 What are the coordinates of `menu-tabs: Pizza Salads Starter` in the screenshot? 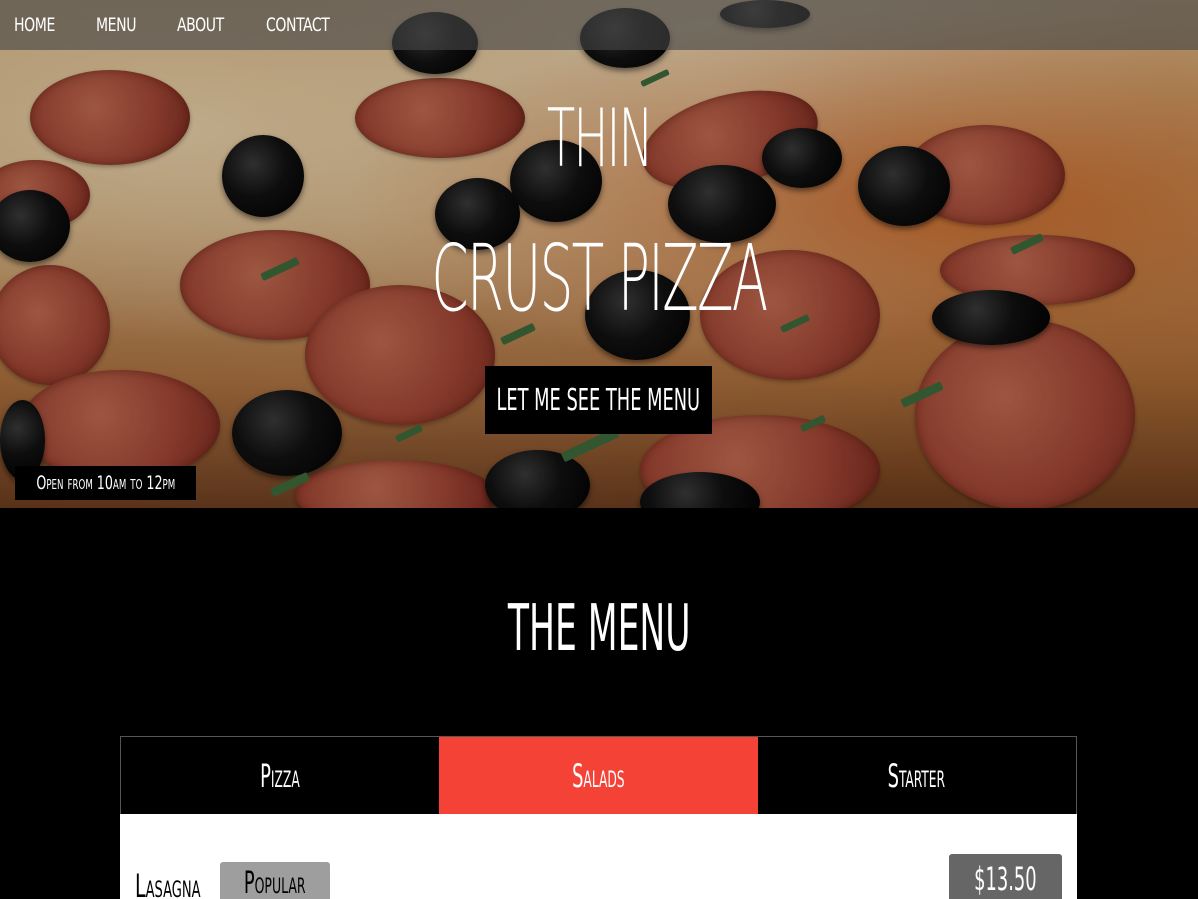 It's located at (598, 775).